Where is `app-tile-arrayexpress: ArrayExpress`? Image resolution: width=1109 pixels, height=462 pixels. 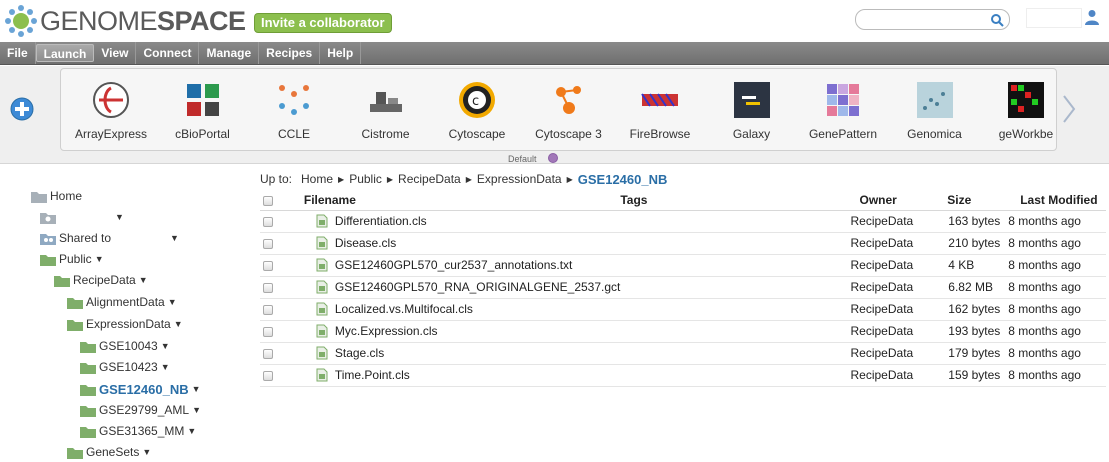 app-tile-arrayexpress: ArrayExpress is located at coordinates (111, 109).